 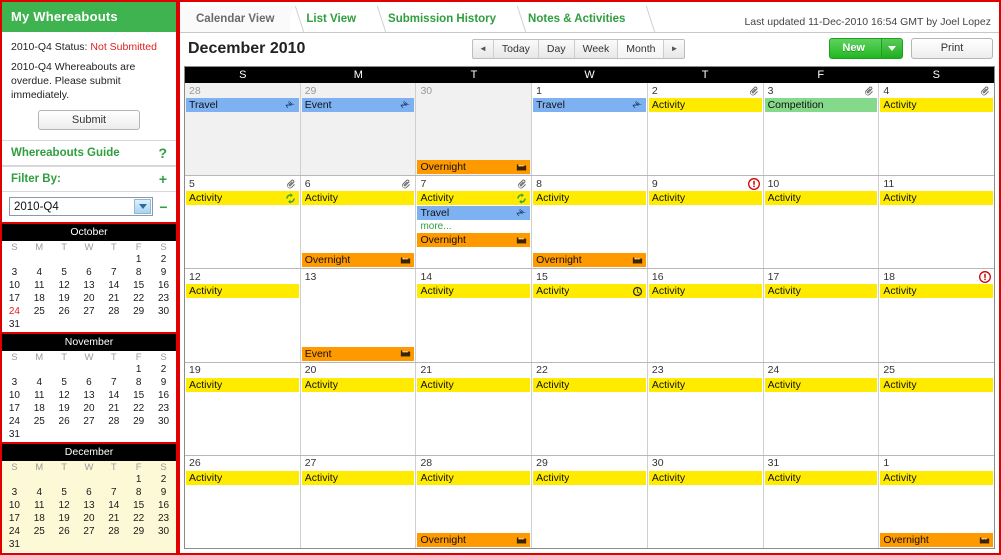 What do you see at coordinates (243, 129) in the screenshot?
I see `calendar-day-cell: 28 Travel` at bounding box center [243, 129].